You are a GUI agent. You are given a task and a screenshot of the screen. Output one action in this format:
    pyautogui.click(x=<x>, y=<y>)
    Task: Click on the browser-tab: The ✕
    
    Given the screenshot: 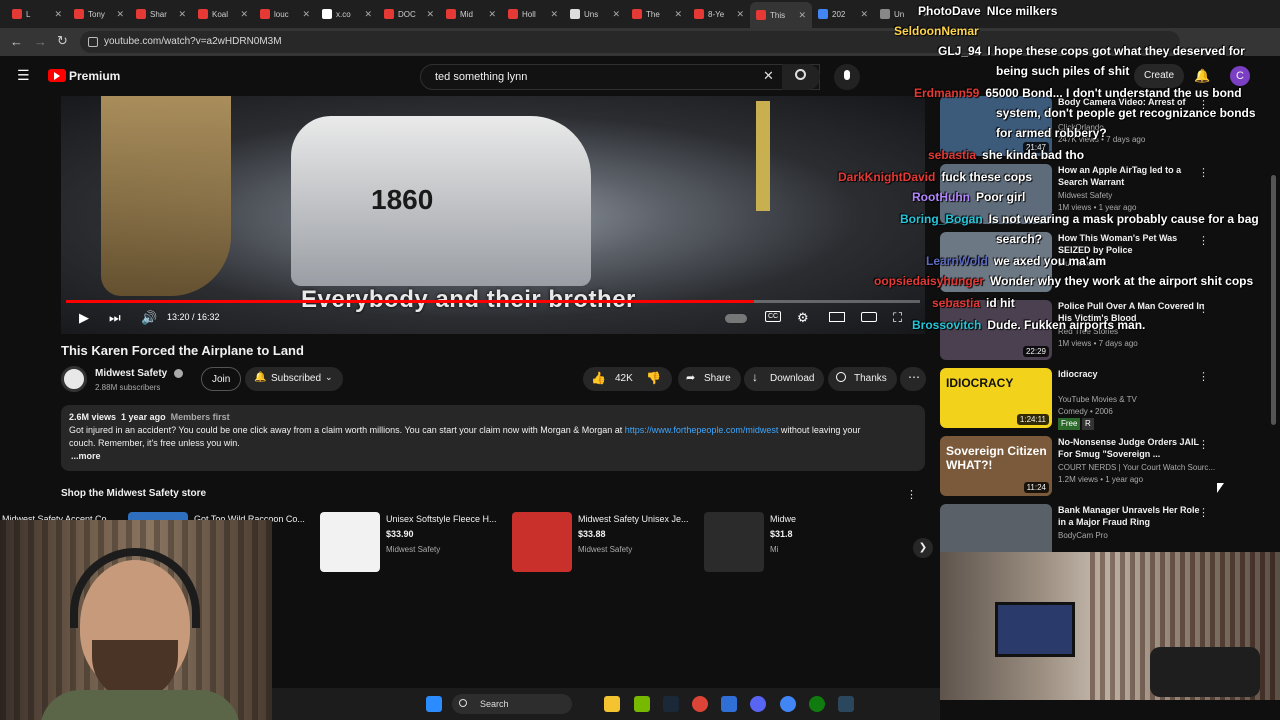 What is the action you would take?
    pyautogui.click(x=657, y=14)
    